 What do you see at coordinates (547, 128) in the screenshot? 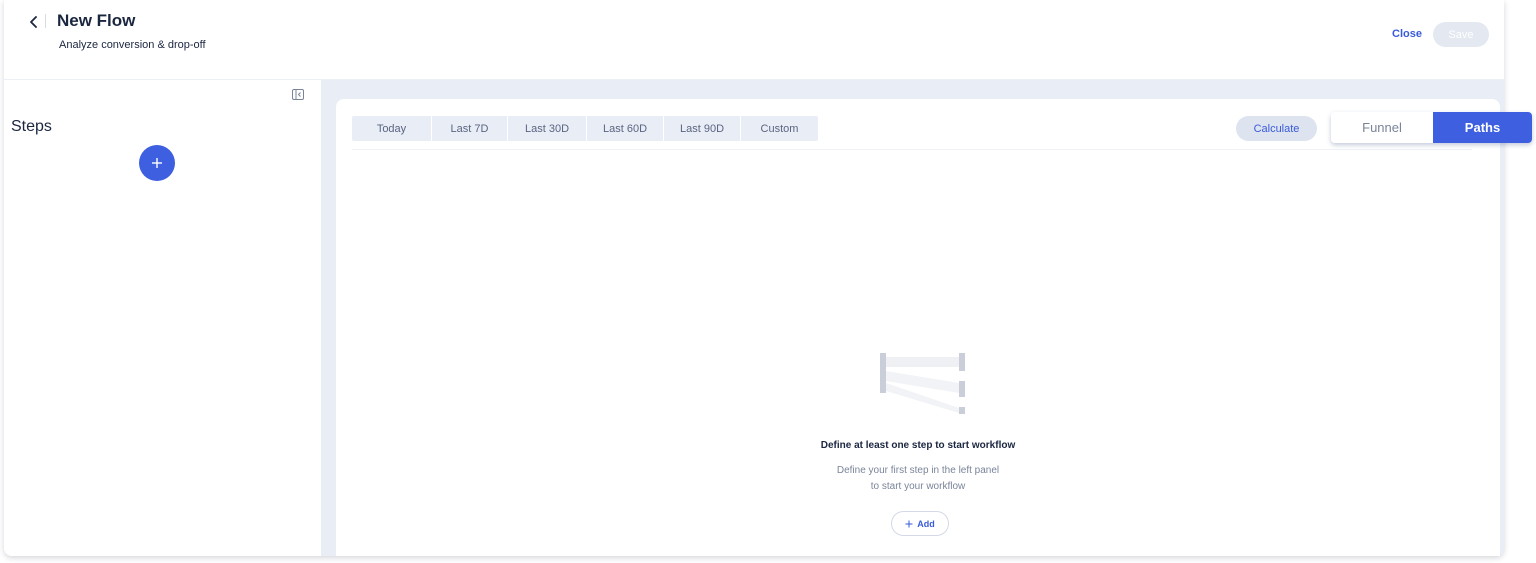
I see `range-last-30d: Last 30D` at bounding box center [547, 128].